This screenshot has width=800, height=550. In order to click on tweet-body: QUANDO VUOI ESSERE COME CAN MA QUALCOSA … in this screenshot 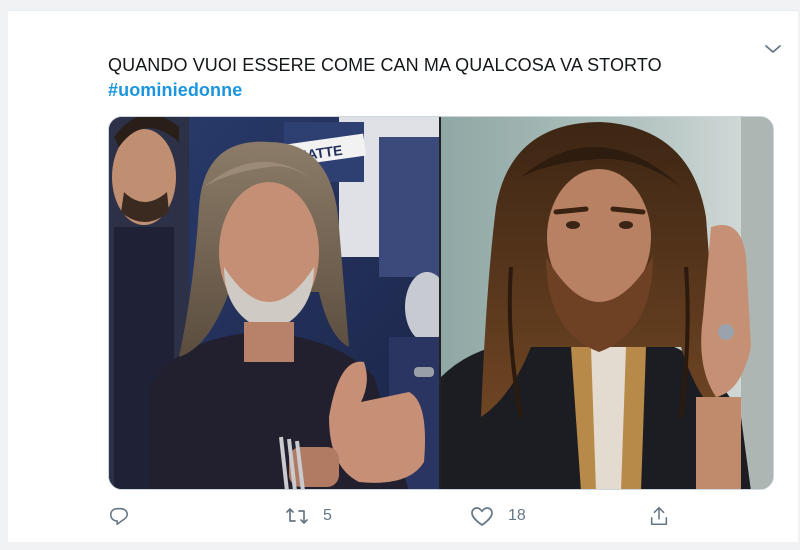, I will do `click(385, 65)`.